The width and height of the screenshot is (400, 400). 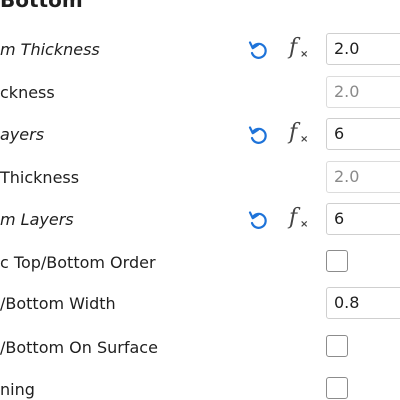 What do you see at coordinates (200, 388) in the screenshot?
I see `setting-row-ironing: ning` at bounding box center [200, 388].